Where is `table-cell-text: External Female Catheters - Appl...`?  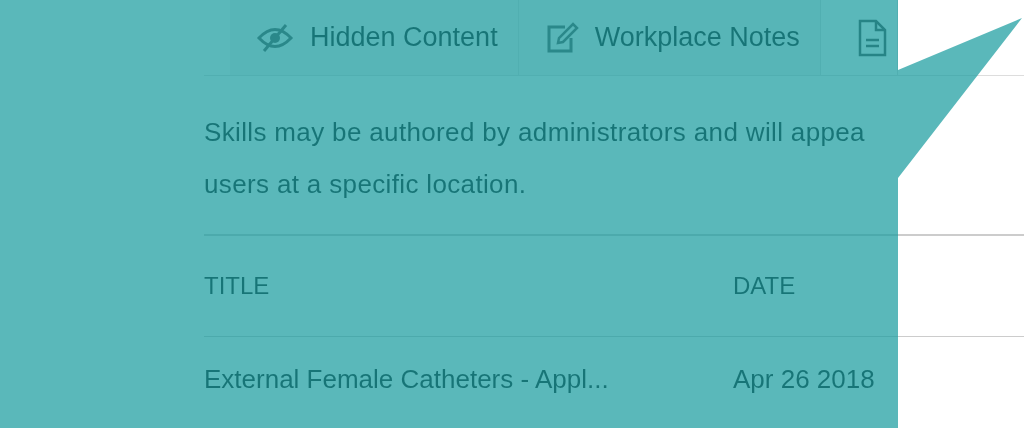 table-cell-text: External Female Catheters - Appl... is located at coordinates (407, 379).